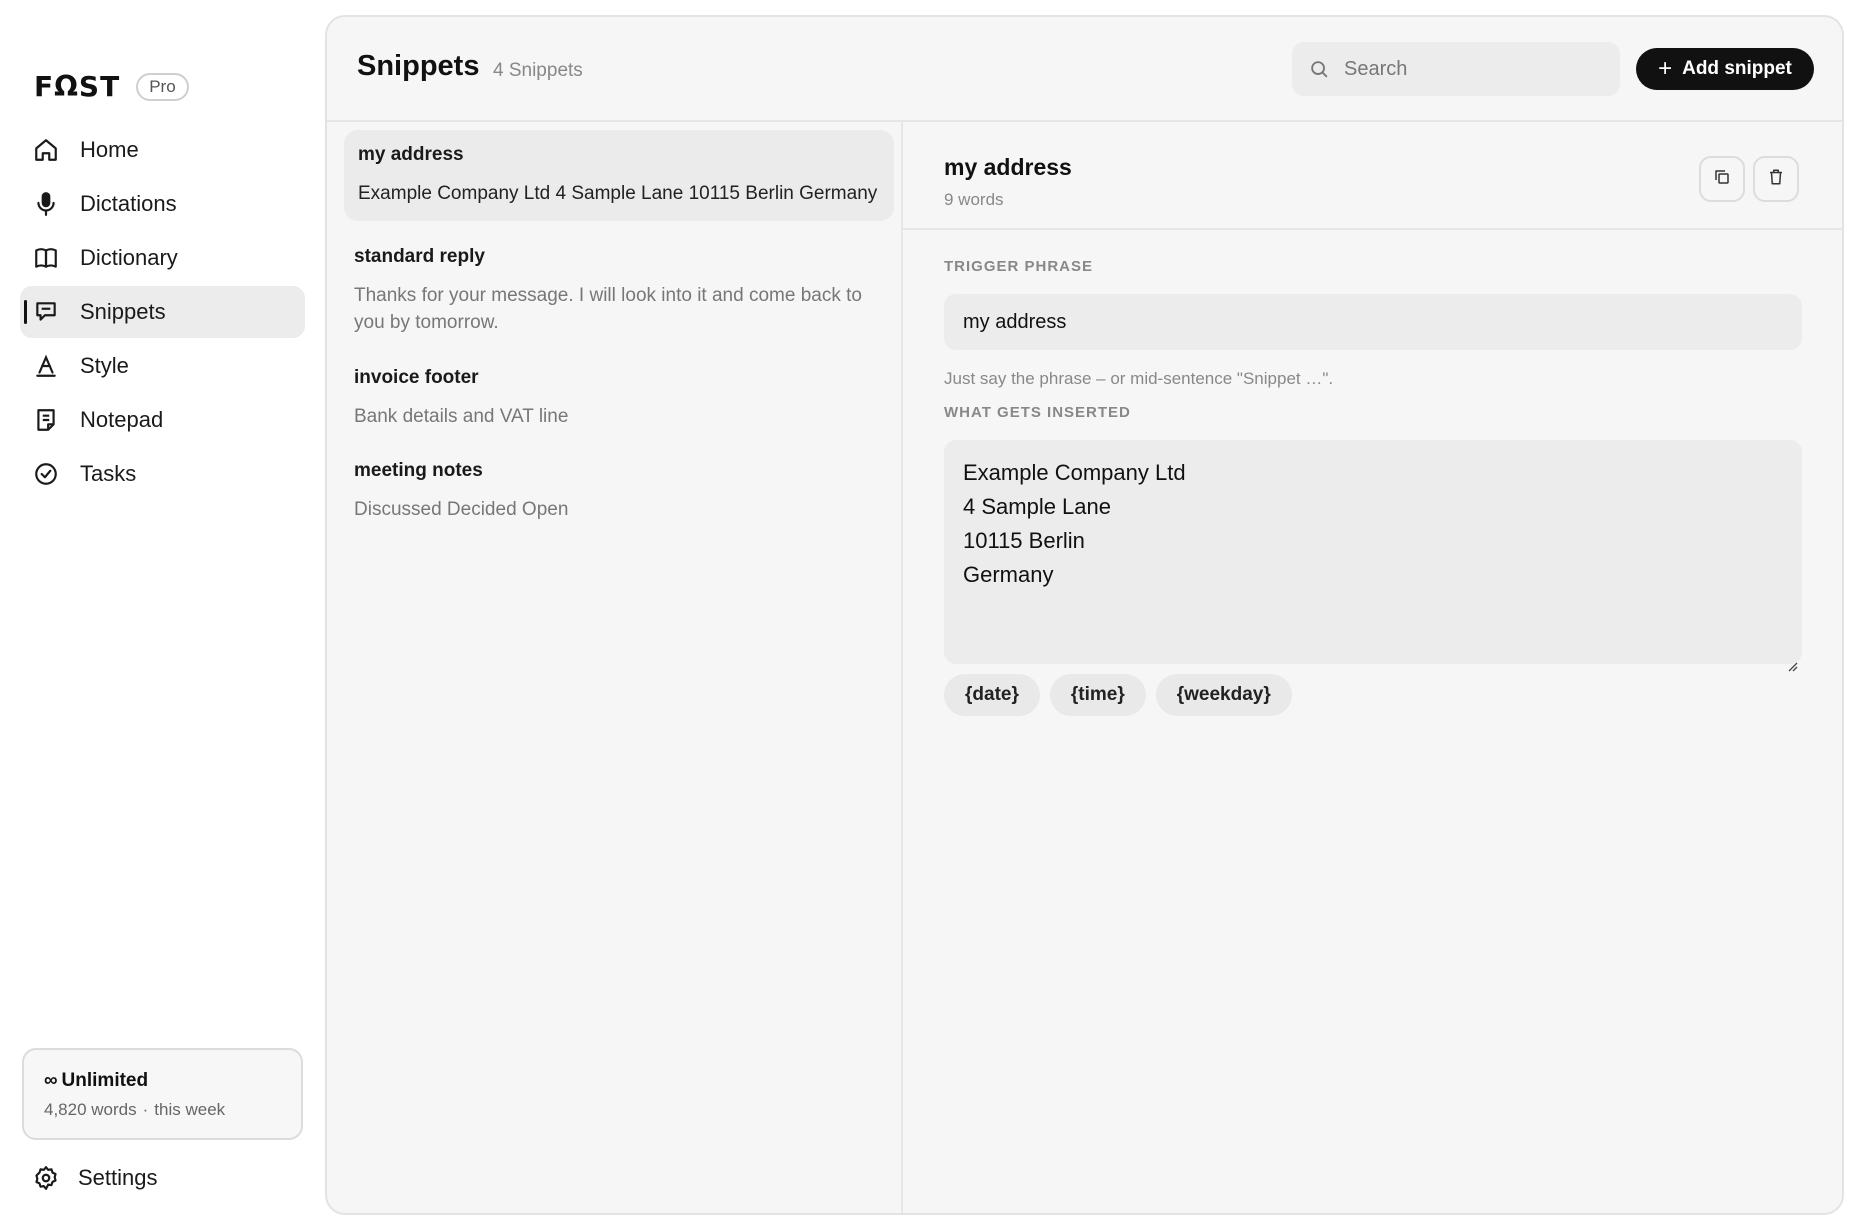 This screenshot has height=1230, width=1860. What do you see at coordinates (411, 154) in the screenshot?
I see `snippet-title: my address` at bounding box center [411, 154].